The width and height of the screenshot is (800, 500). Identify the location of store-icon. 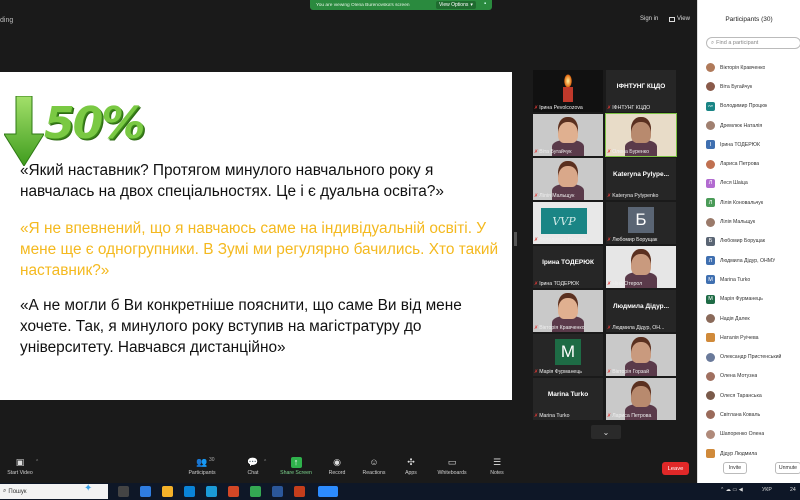
(189, 491).